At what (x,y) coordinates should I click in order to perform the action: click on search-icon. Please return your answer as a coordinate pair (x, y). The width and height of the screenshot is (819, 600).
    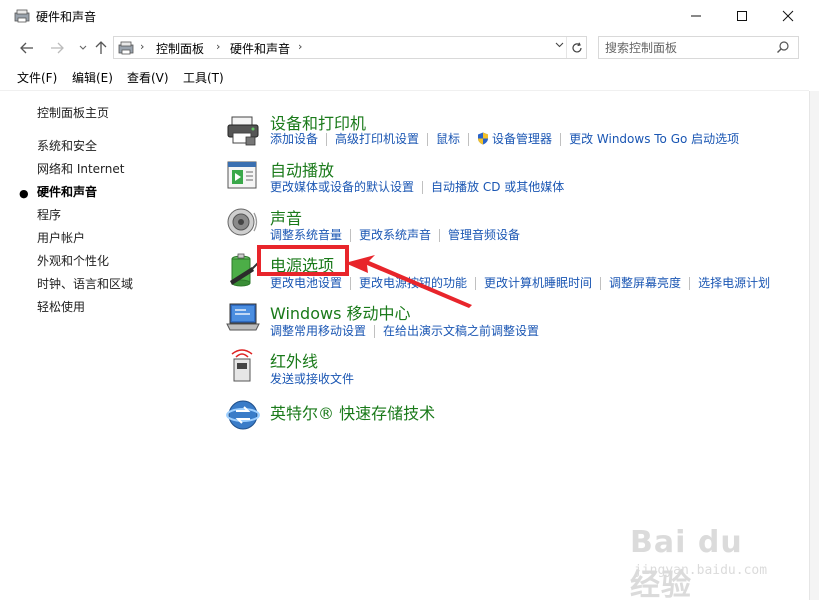
    Looking at the image, I should click on (783, 47).